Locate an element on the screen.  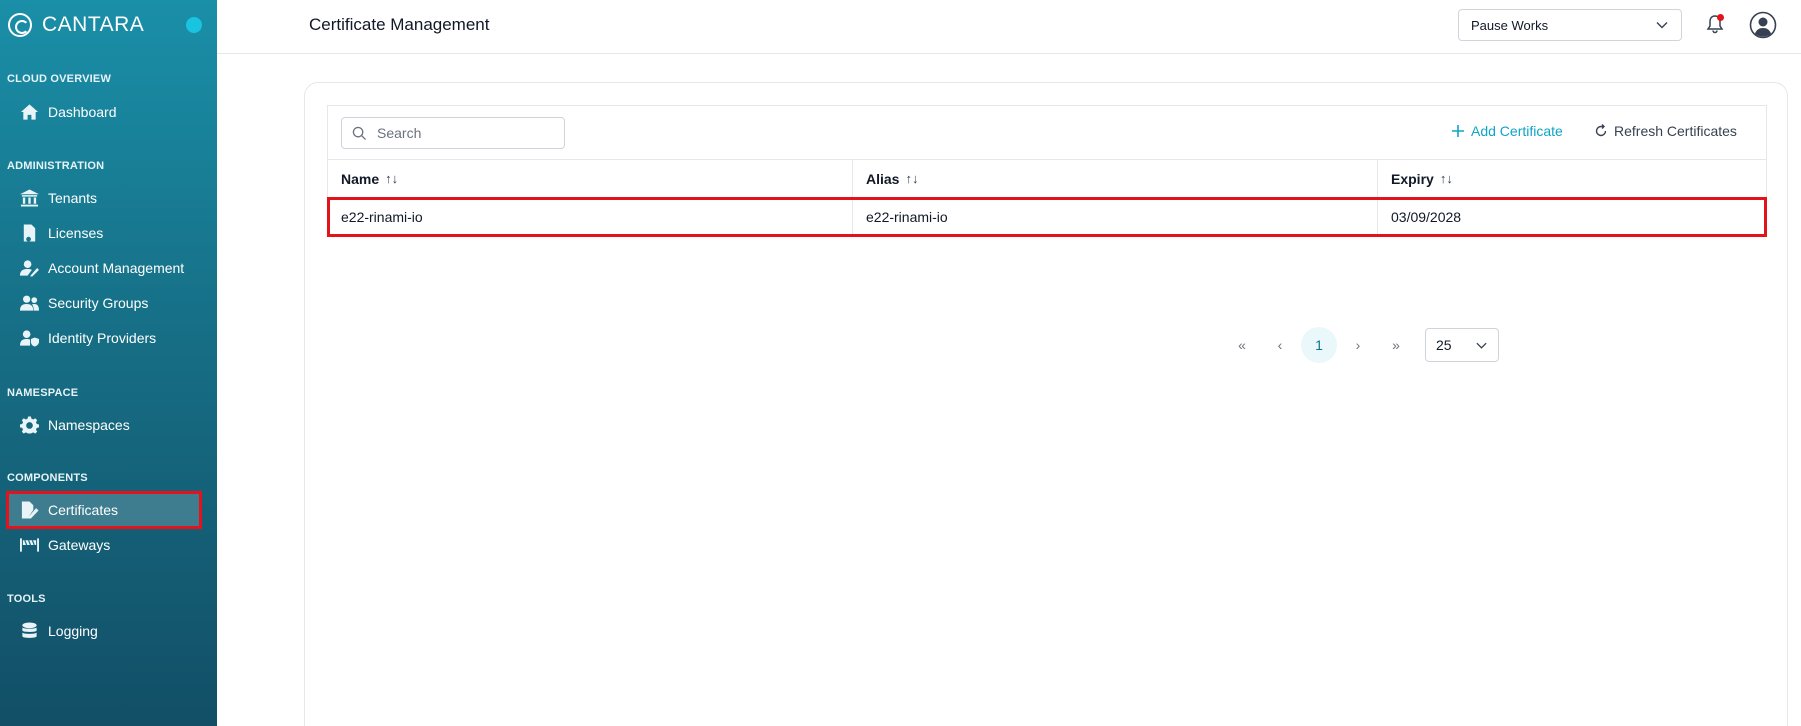
search-icon is located at coordinates (359, 133).